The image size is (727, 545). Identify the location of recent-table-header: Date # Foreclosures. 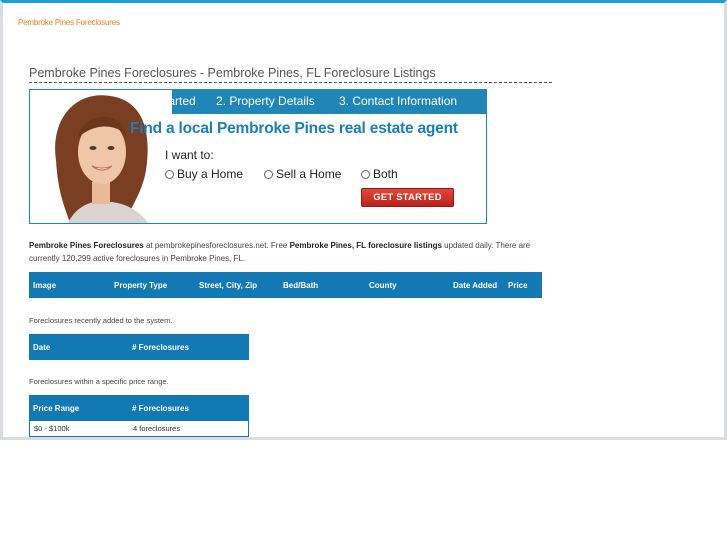
(139, 347).